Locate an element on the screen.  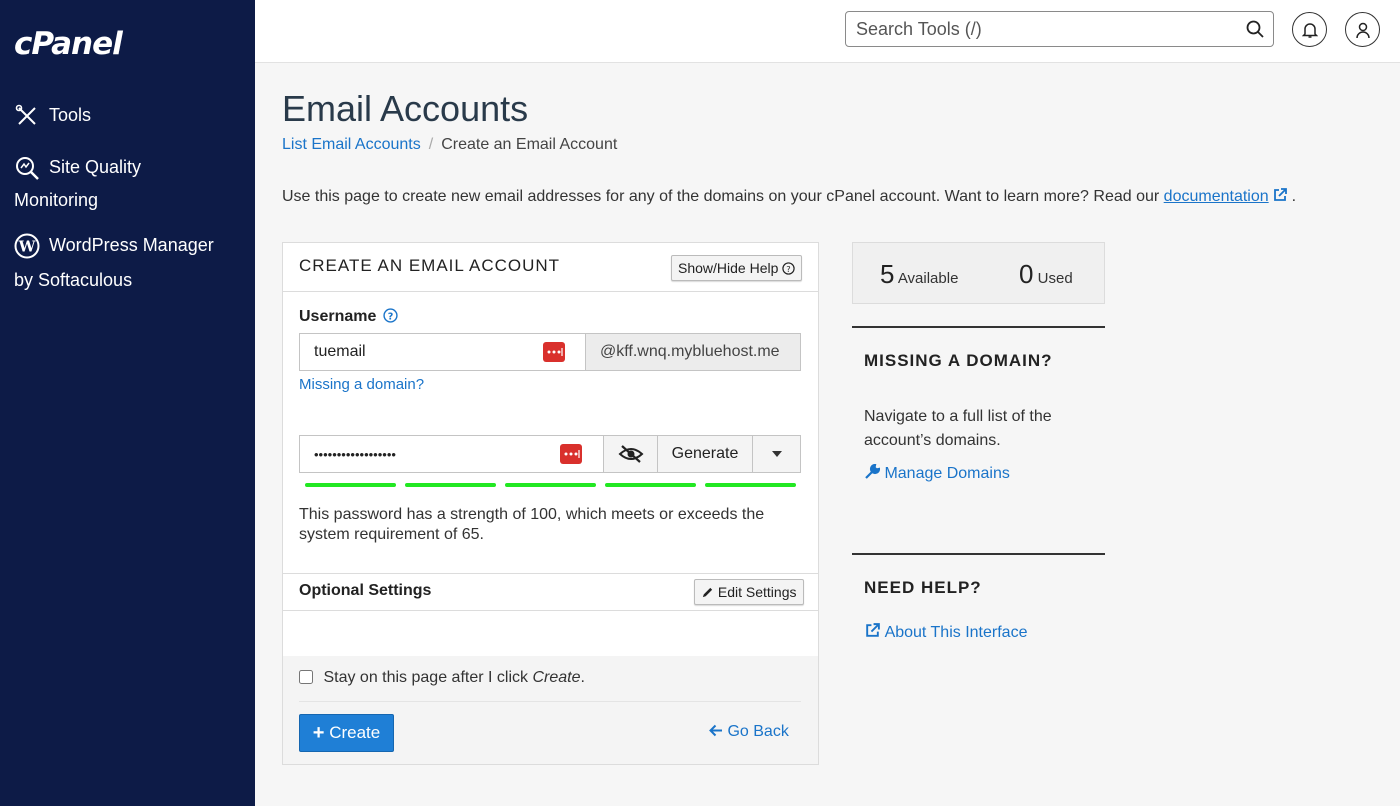
about-interface-link: About This Interface is located at coordinates (945, 632).